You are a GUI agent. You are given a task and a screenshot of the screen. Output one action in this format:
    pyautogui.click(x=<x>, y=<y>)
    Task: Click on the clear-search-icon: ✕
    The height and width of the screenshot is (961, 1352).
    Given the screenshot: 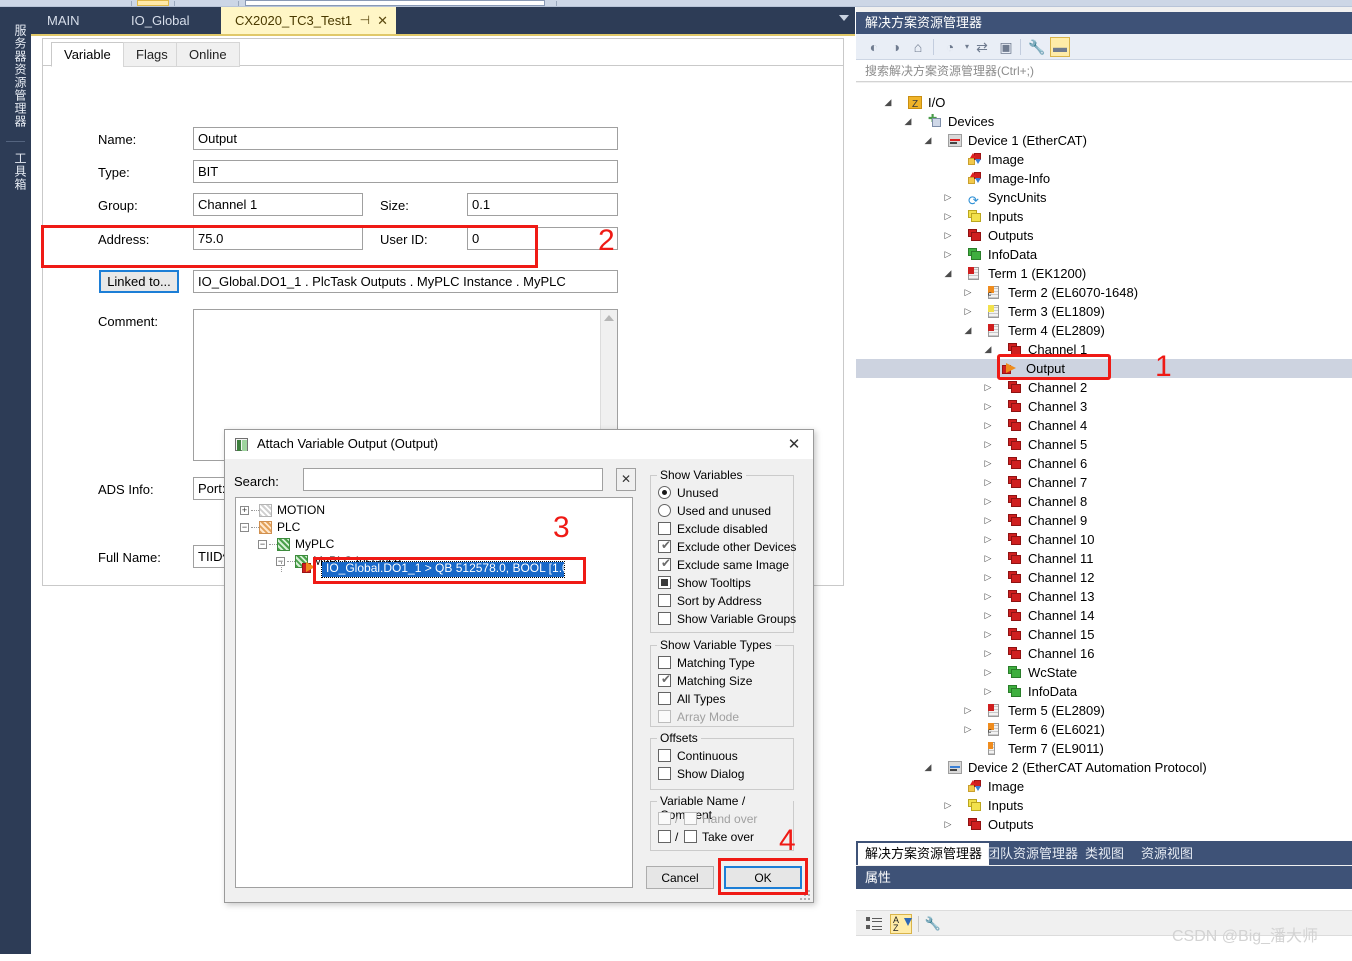 What is the action you would take?
    pyautogui.click(x=626, y=479)
    